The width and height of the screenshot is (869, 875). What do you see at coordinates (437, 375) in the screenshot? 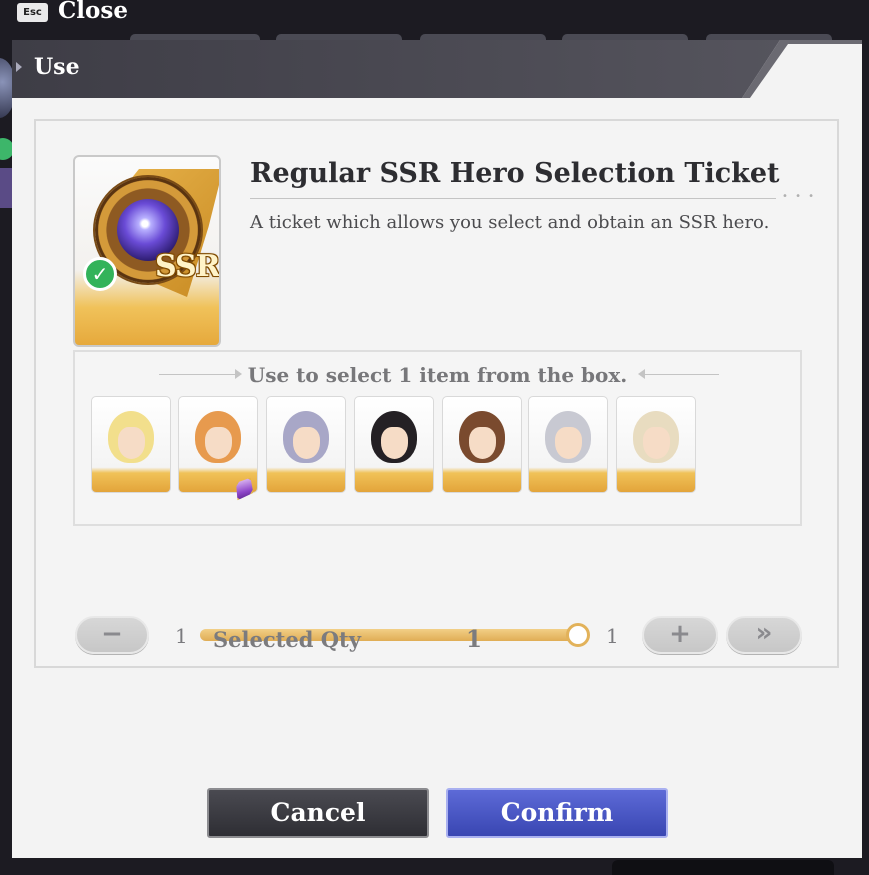
I see `selection-title: Use to select 1 item from the box.` at bounding box center [437, 375].